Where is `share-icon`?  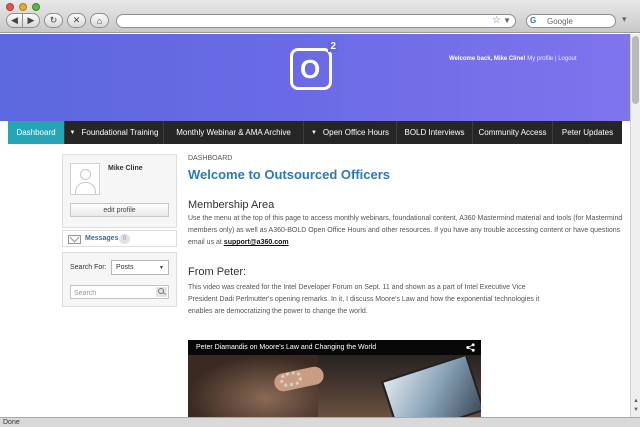
share-icon is located at coordinates (470, 347).